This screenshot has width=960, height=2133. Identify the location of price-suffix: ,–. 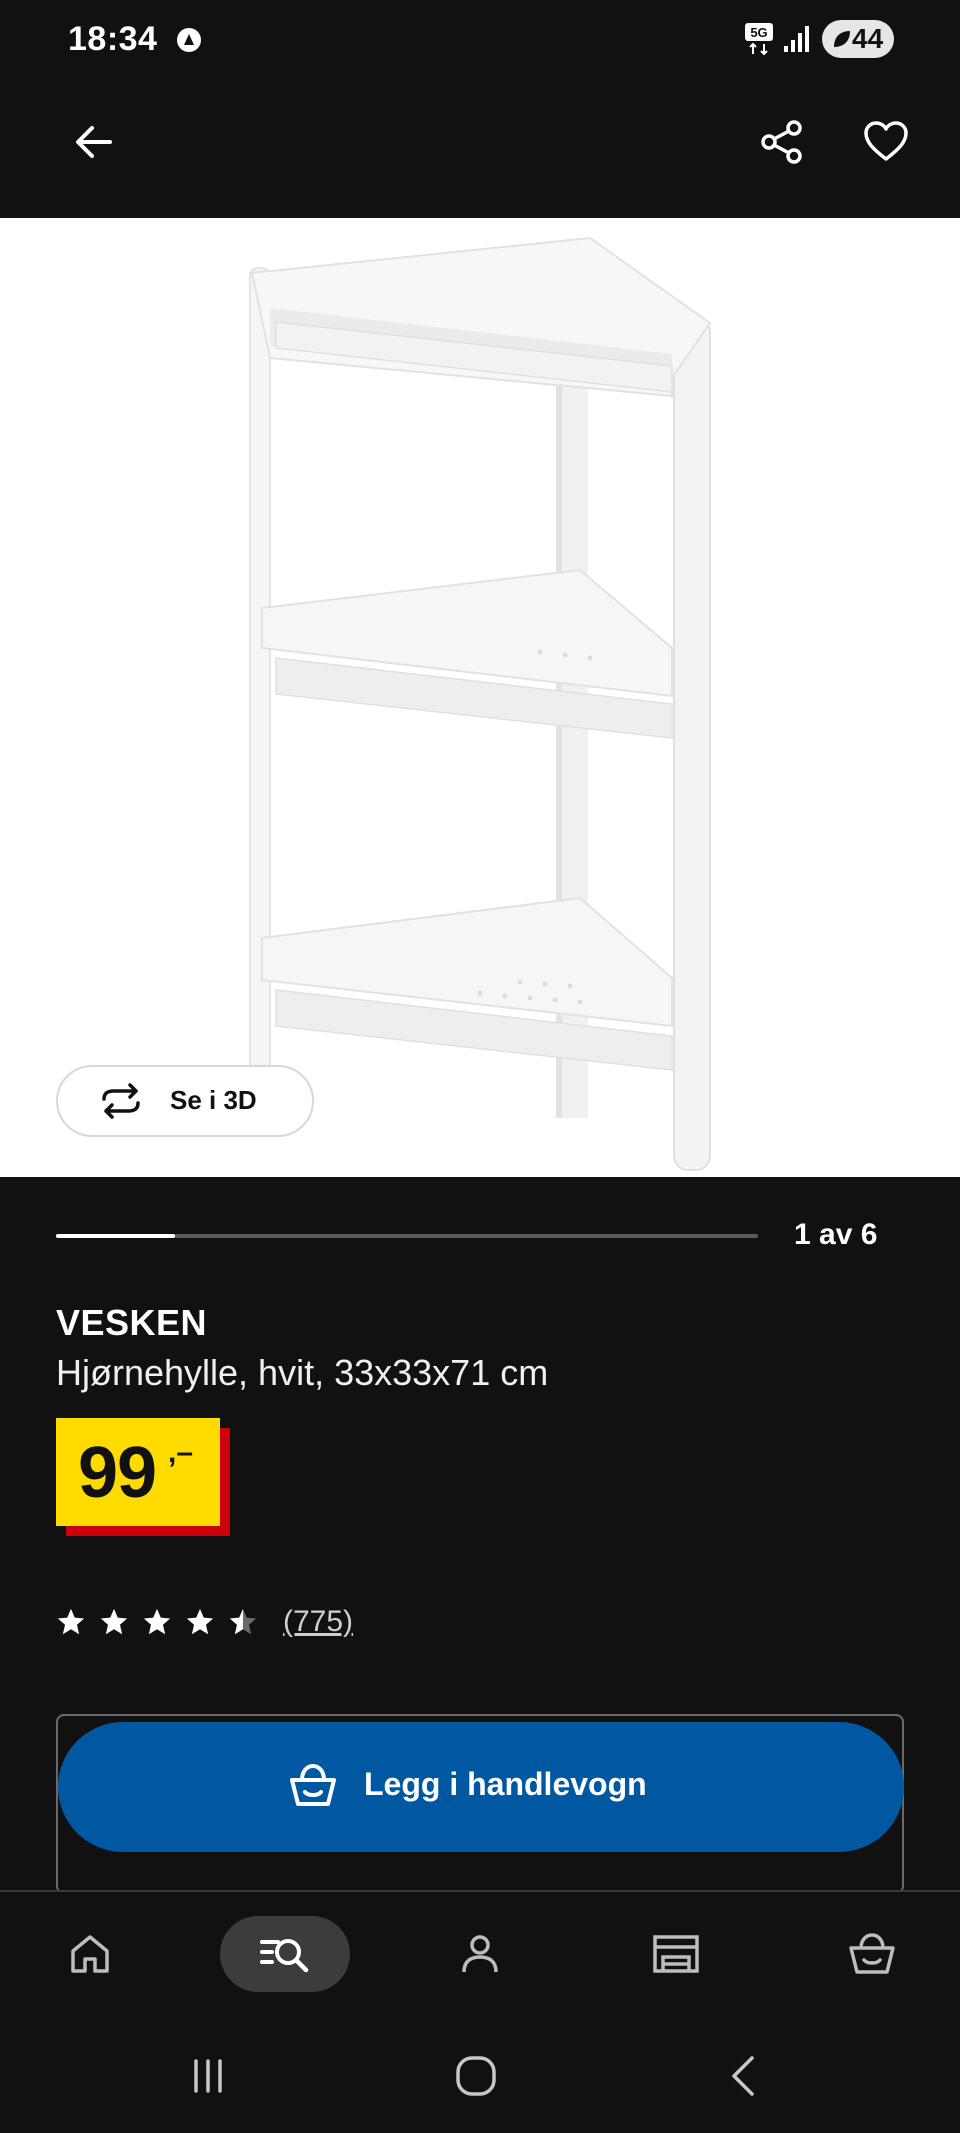
(181, 1452).